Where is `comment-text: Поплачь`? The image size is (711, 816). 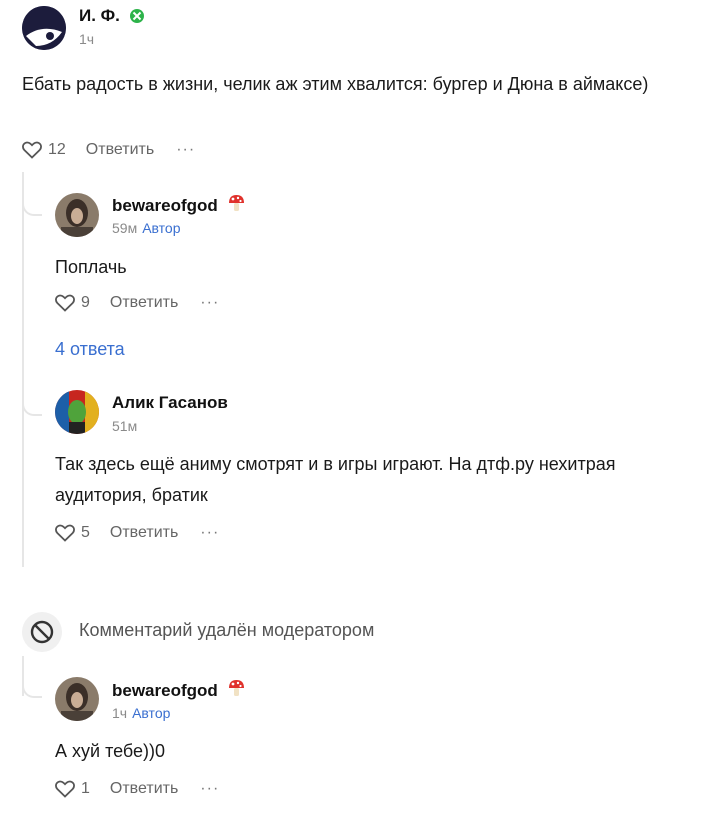
comment-text: Поплачь is located at coordinates (91, 267).